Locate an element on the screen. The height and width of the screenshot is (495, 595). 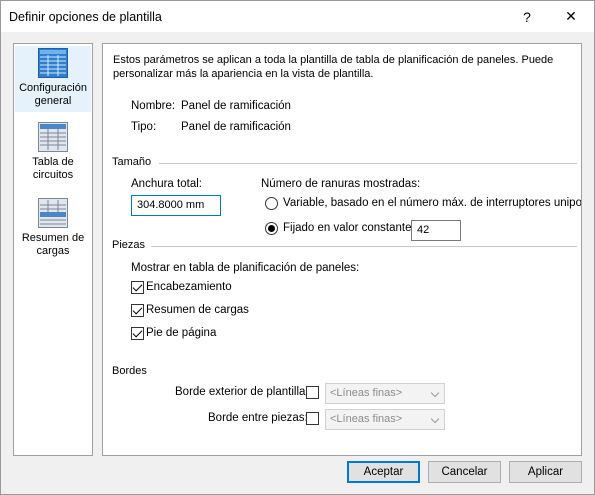
nav-item-label: Configuración general is located at coordinates (53, 94).